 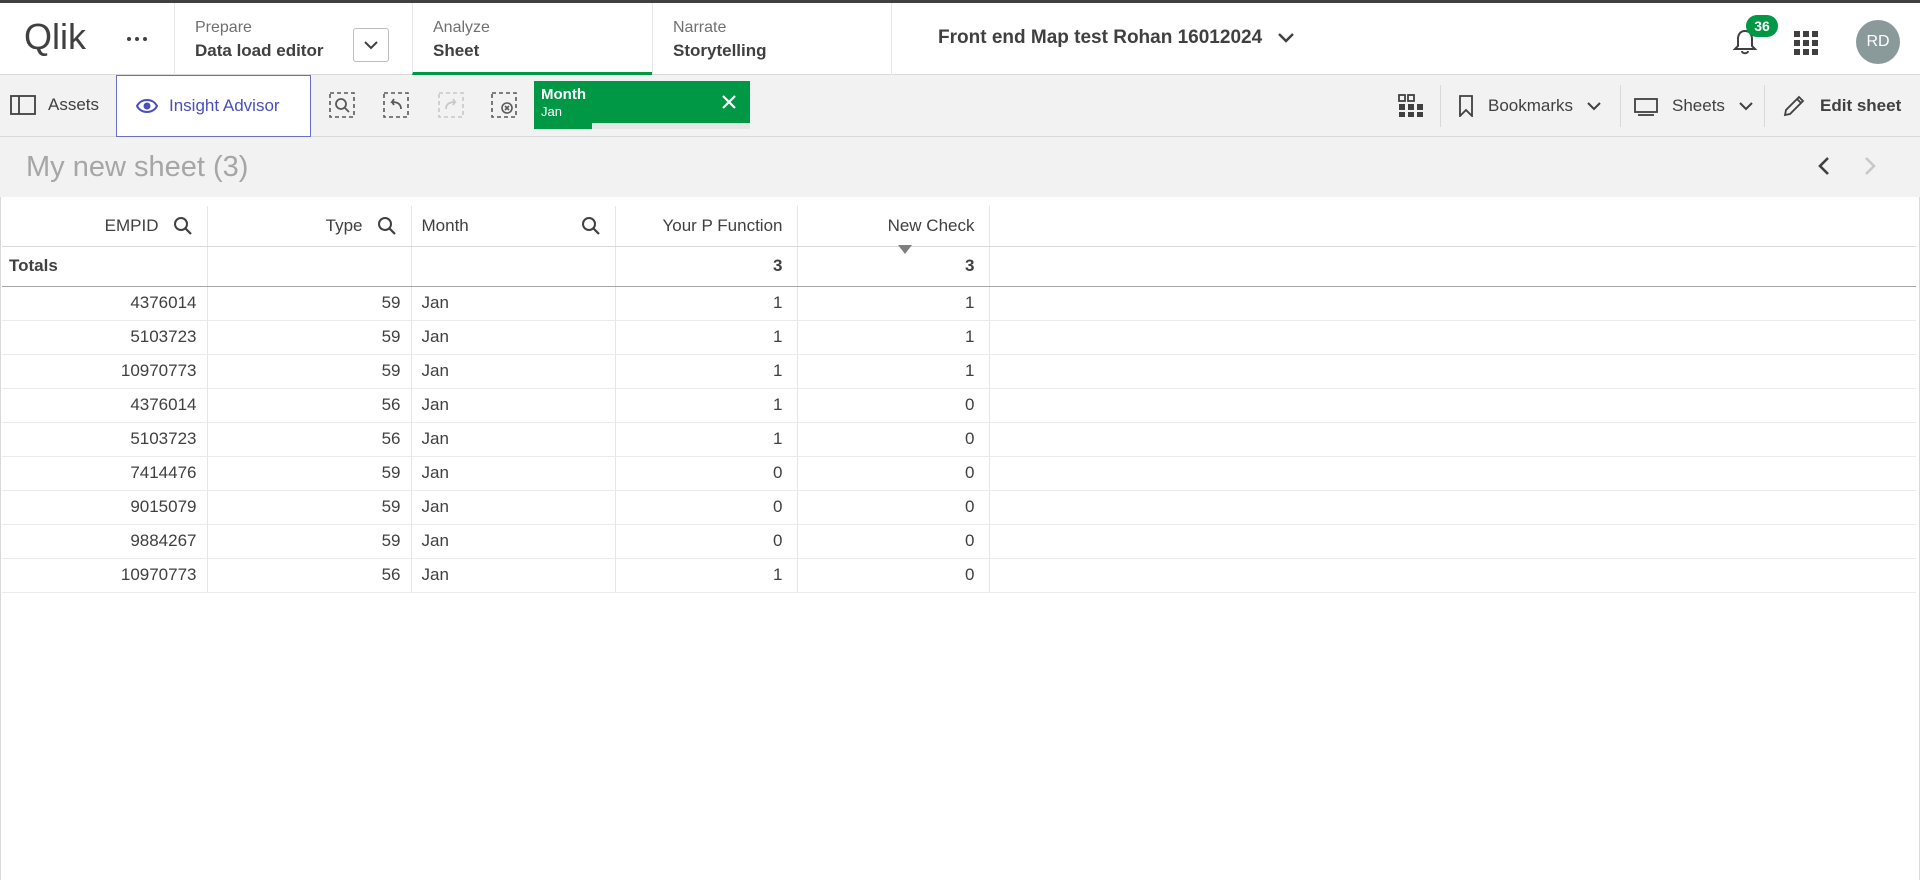 I want to click on tab-narrate-sub: Narrate, so click(x=700, y=27).